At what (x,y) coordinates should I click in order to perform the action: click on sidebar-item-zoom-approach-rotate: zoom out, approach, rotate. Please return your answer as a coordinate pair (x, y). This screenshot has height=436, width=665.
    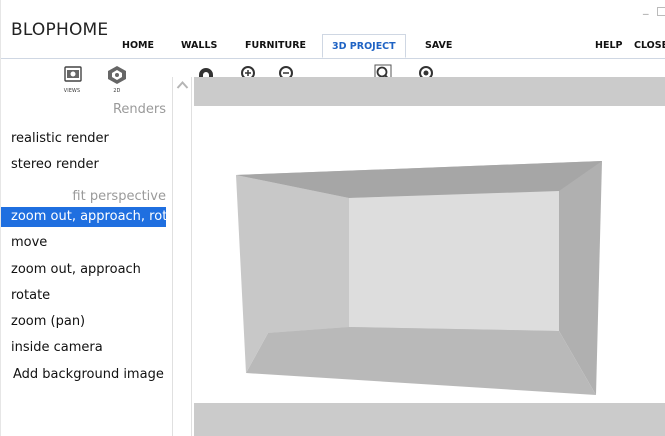
    Looking at the image, I should click on (83, 217).